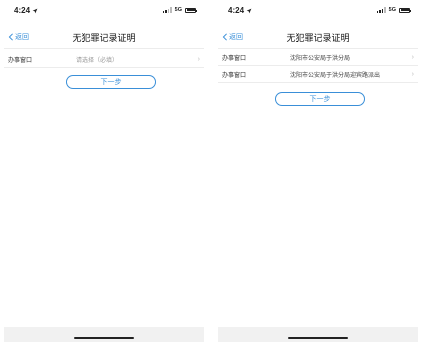 This screenshot has height=350, width=422. I want to click on office-window-row: 办事窗口 沈阳市公安局于洪分局 ›, so click(318, 57).